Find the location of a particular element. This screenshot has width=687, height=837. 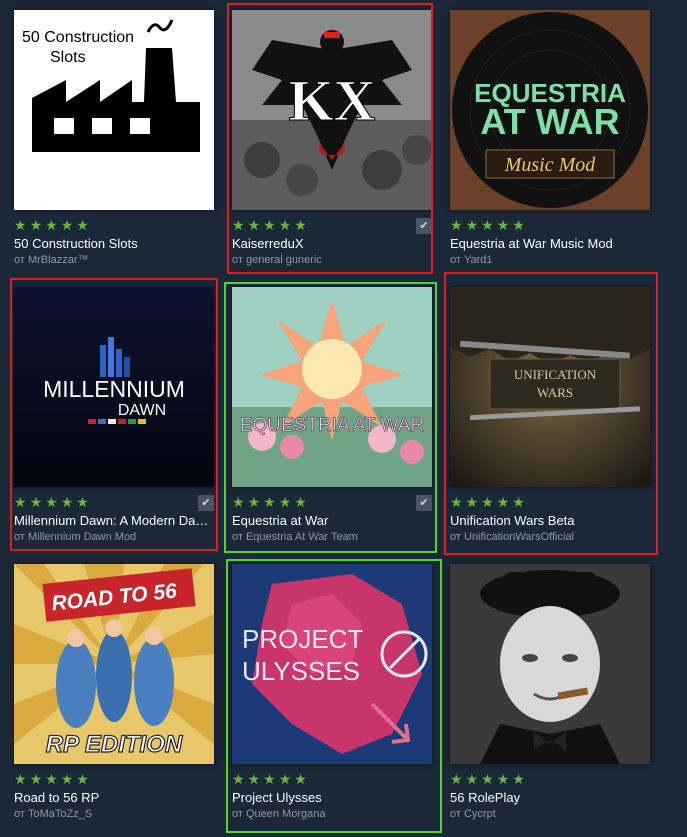

item-title: 50 Construction Slots is located at coordinates (113, 244).